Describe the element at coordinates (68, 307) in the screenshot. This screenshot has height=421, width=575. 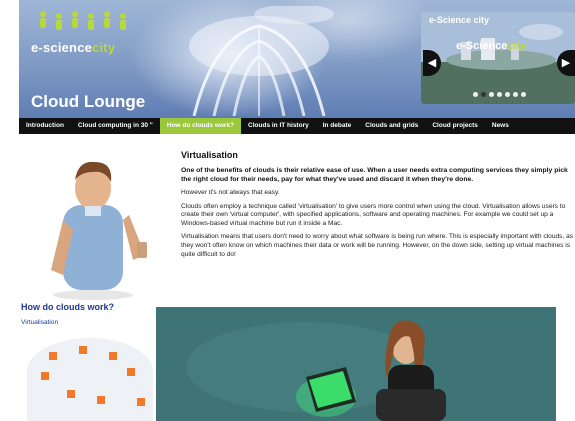
I see `sidebar-title: How do clouds work?` at that location.